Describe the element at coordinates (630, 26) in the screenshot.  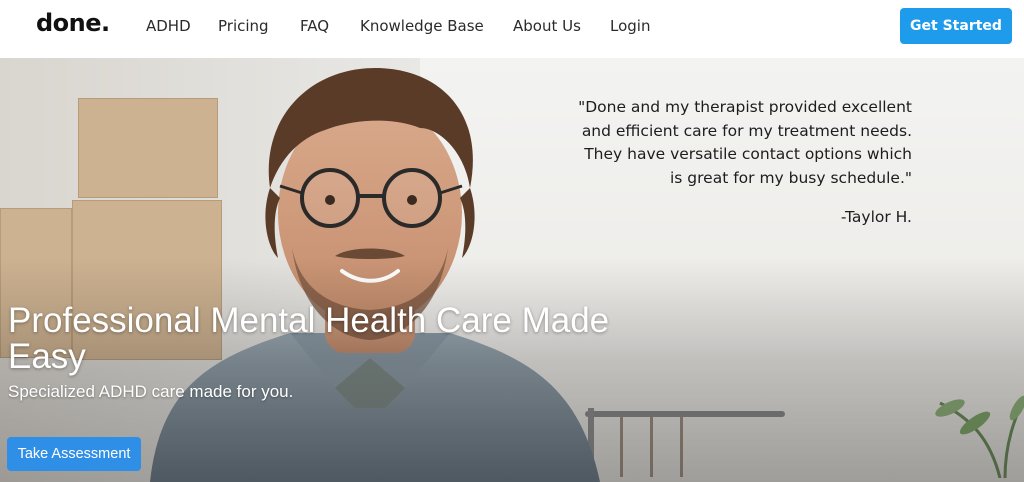
I see `nav-item-login: Login` at that location.